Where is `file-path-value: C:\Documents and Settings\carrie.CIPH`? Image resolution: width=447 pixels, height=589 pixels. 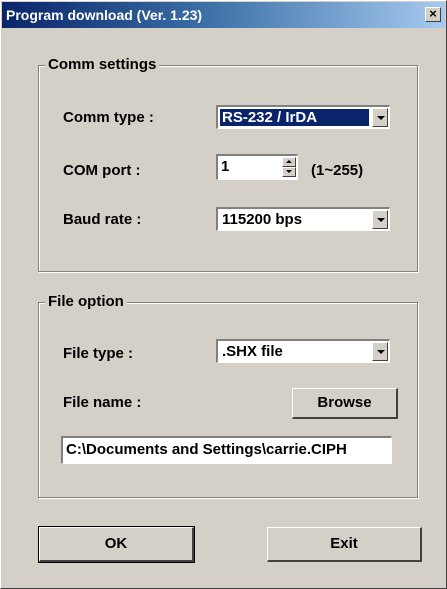 file-path-value: C:\Documents and Settings\carrie.CIPH is located at coordinates (206, 449).